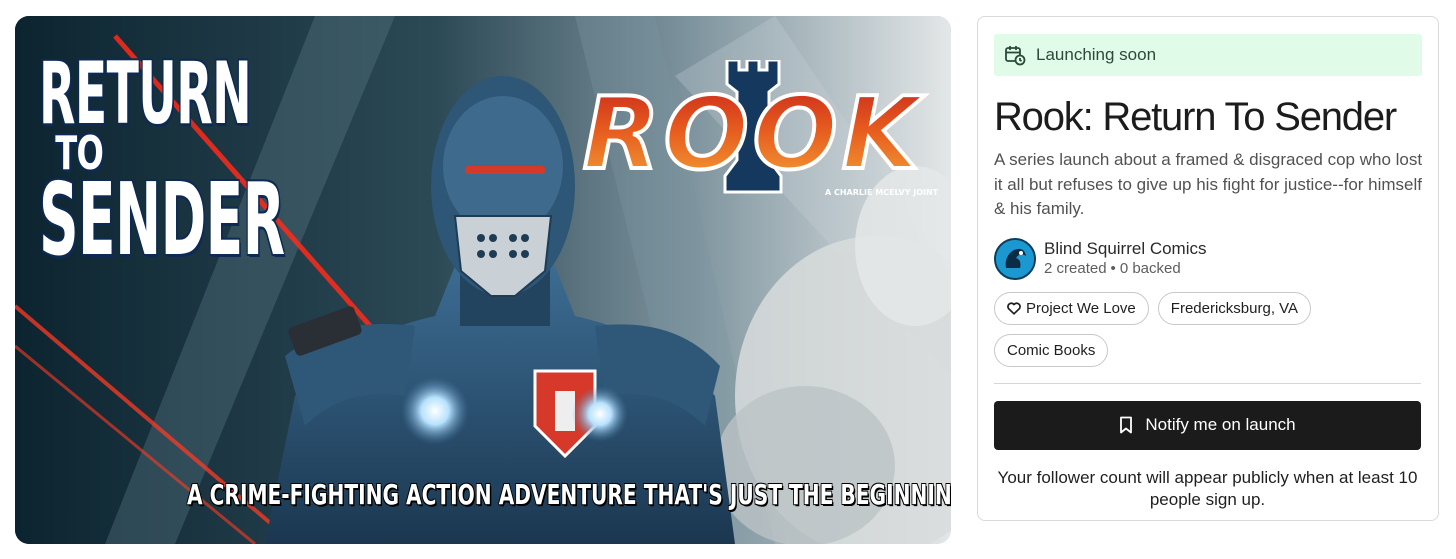 The width and height of the screenshot is (1456, 559). What do you see at coordinates (1207, 383) in the screenshot?
I see `divider` at bounding box center [1207, 383].